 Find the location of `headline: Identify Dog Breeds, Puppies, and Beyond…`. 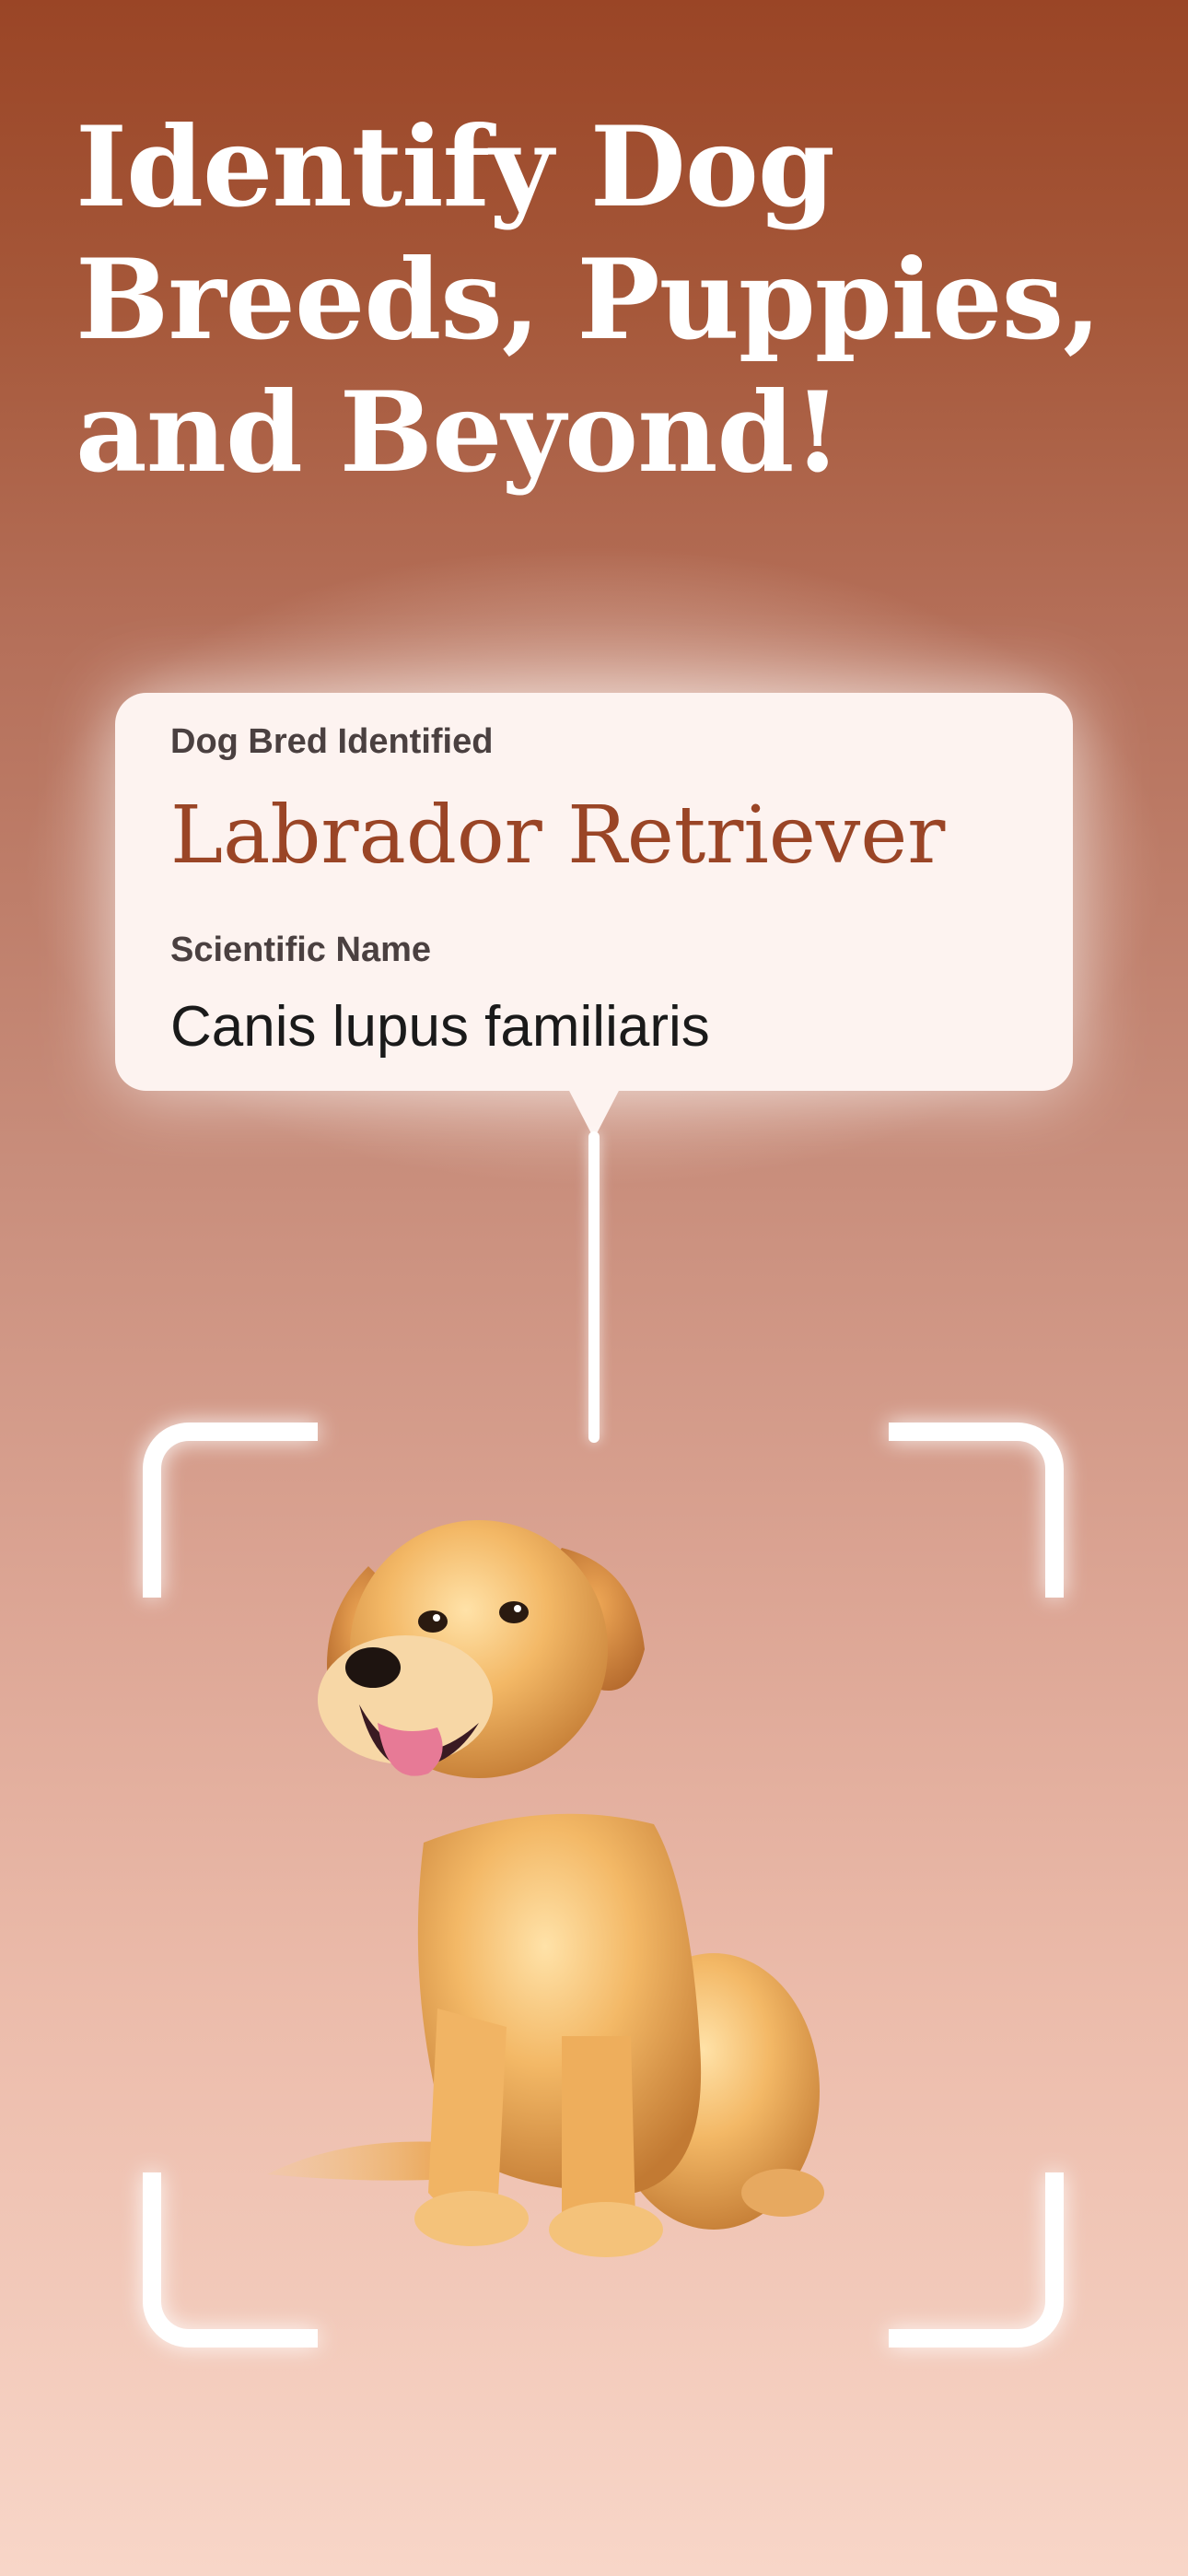

headline: Identify Dog Breeds, Puppies, and Beyond… is located at coordinates (600, 300).